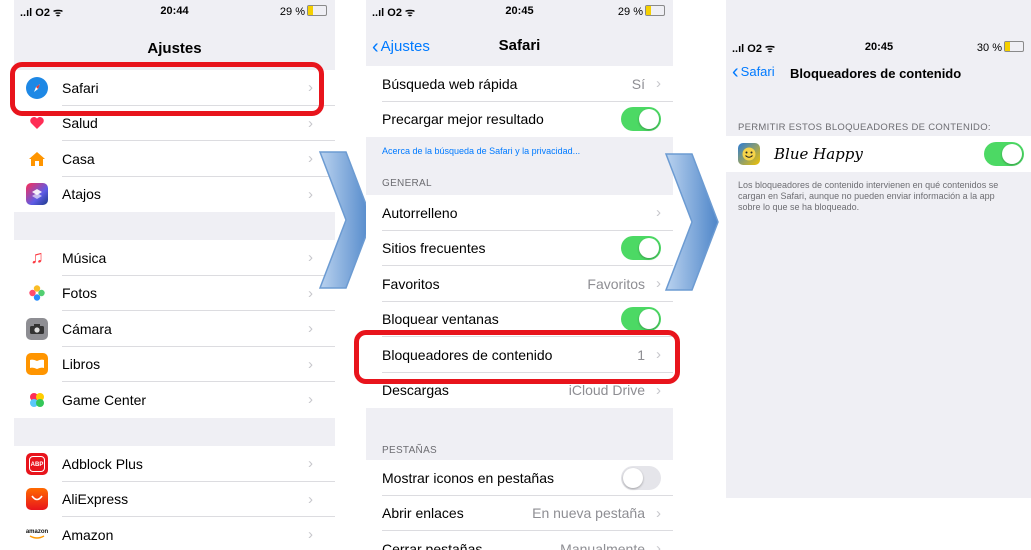 The width and height of the screenshot is (1031, 550). What do you see at coordinates (616, 283) in the screenshot?
I see `row-value: Favoritos` at bounding box center [616, 283].